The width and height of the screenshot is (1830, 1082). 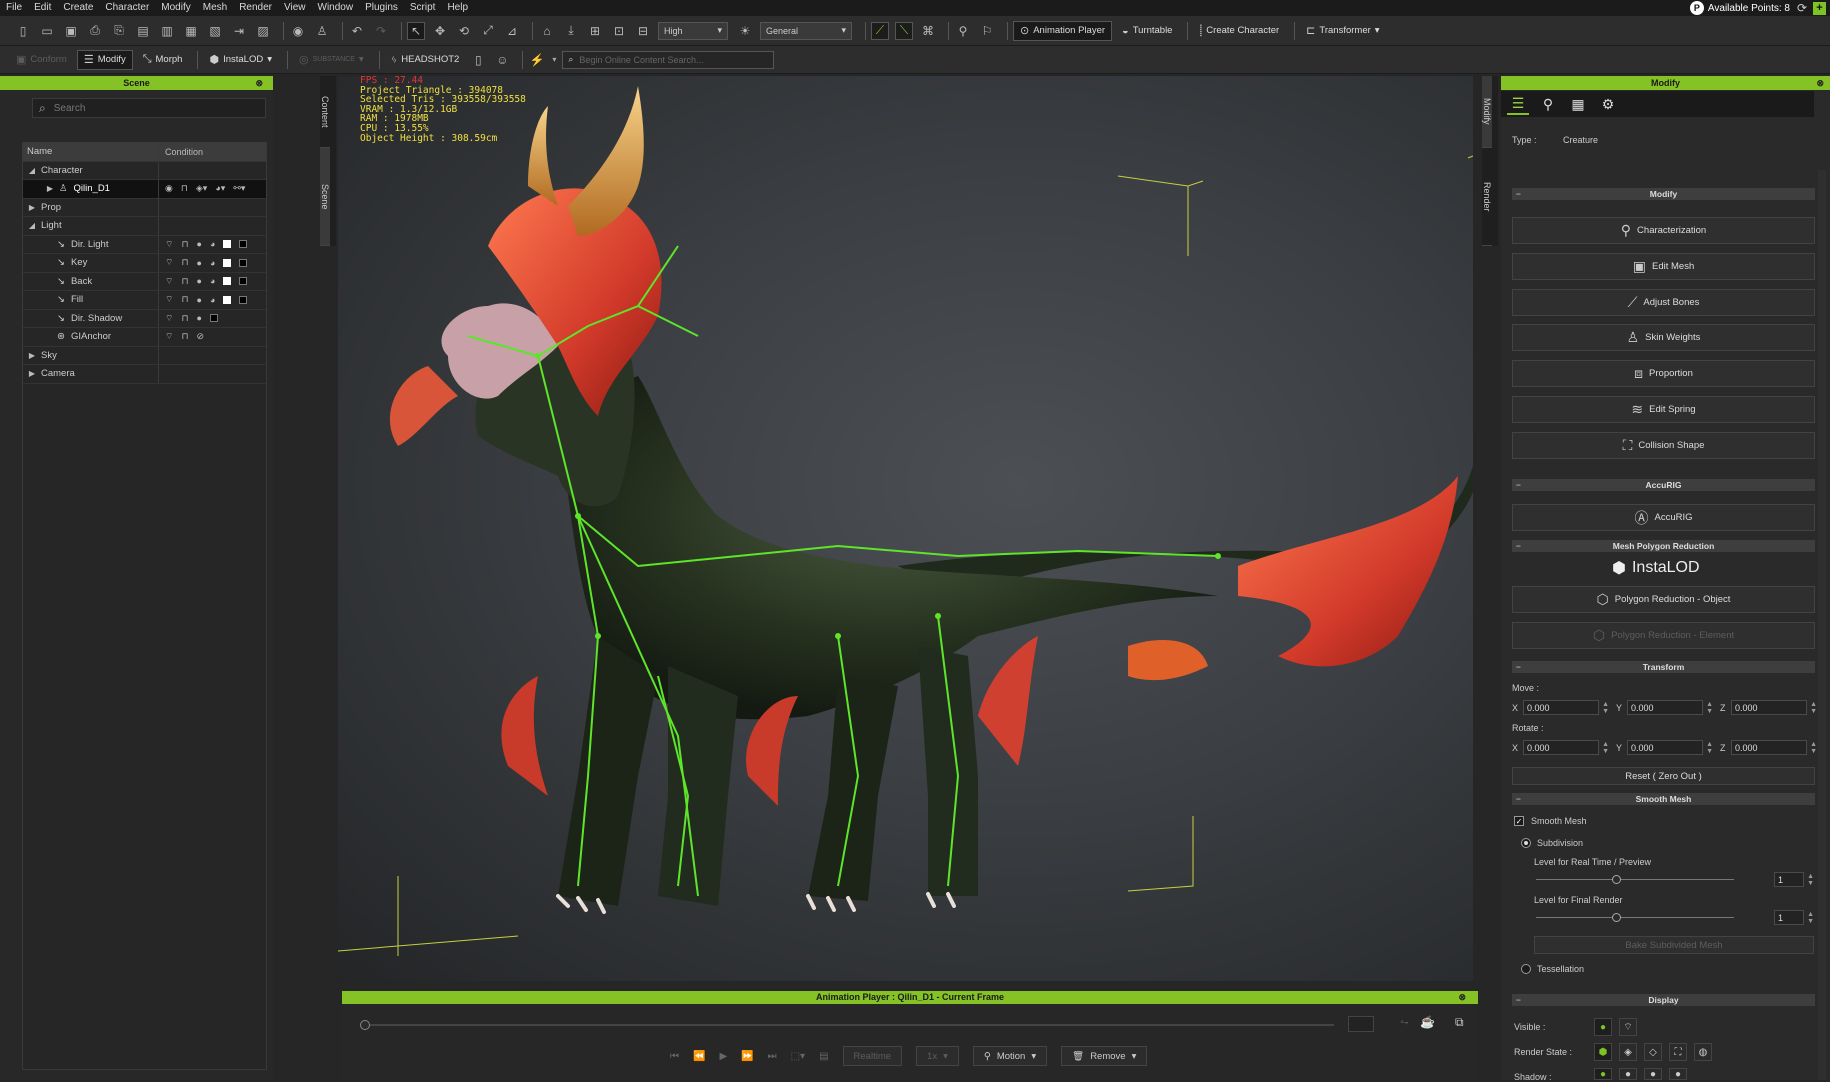 I want to click on tree-row-character: ◢ Character, so click(x=144, y=170).